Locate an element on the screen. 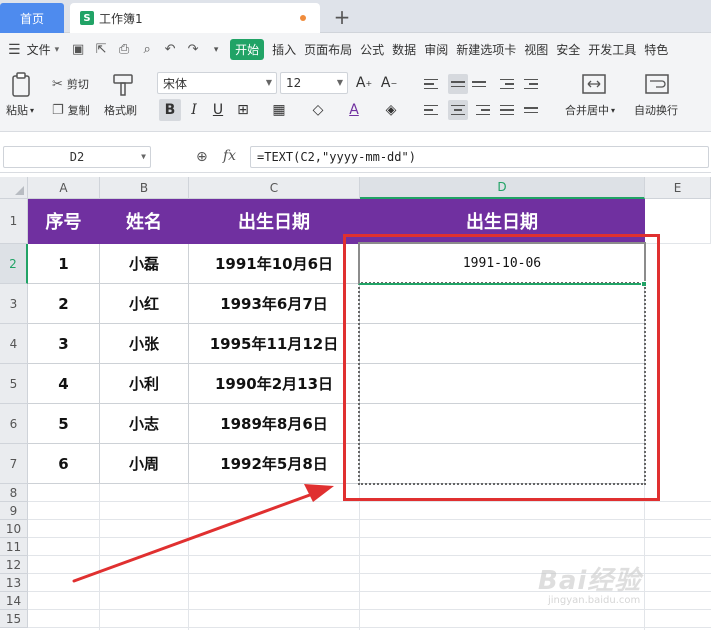 Image resolution: width=711 pixels, height=630 pixels. table-cell: 3 is located at coordinates (64, 344).